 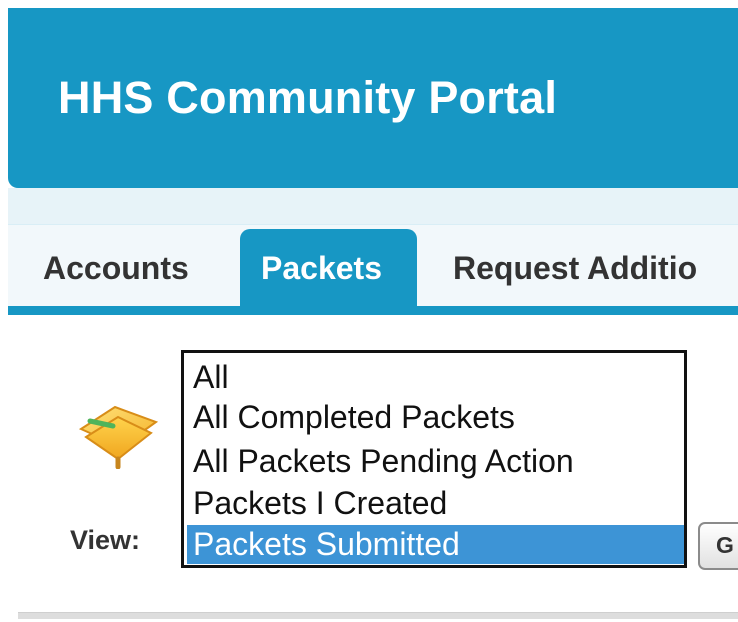 What do you see at coordinates (373, 310) in the screenshot?
I see `tab-bar-accent` at bounding box center [373, 310].